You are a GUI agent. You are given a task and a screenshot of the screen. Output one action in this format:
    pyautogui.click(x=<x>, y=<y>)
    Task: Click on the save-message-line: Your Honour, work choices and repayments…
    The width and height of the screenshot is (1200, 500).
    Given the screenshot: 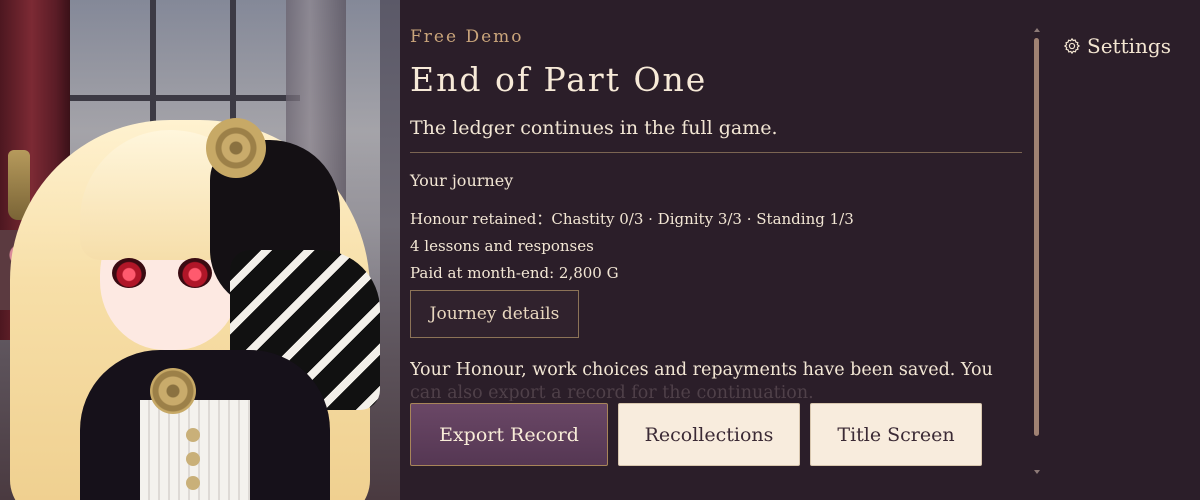 What is the action you would take?
    pyautogui.click(x=701, y=370)
    